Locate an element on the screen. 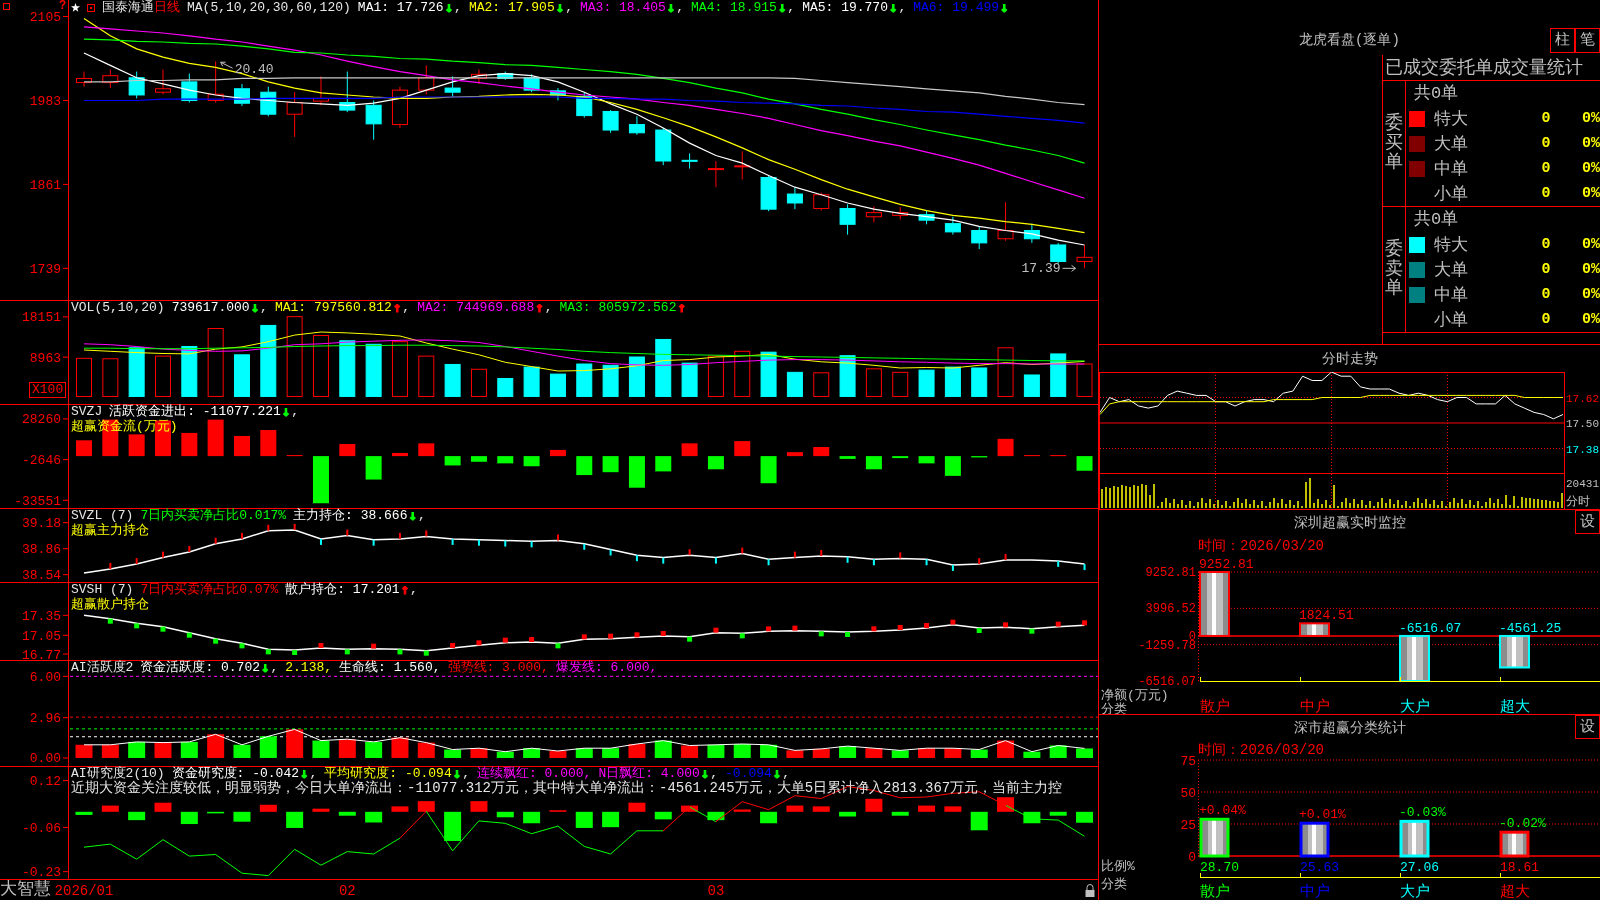 The width and height of the screenshot is (1600, 900). axis-label: 6.00 is located at coordinates (45, 677).